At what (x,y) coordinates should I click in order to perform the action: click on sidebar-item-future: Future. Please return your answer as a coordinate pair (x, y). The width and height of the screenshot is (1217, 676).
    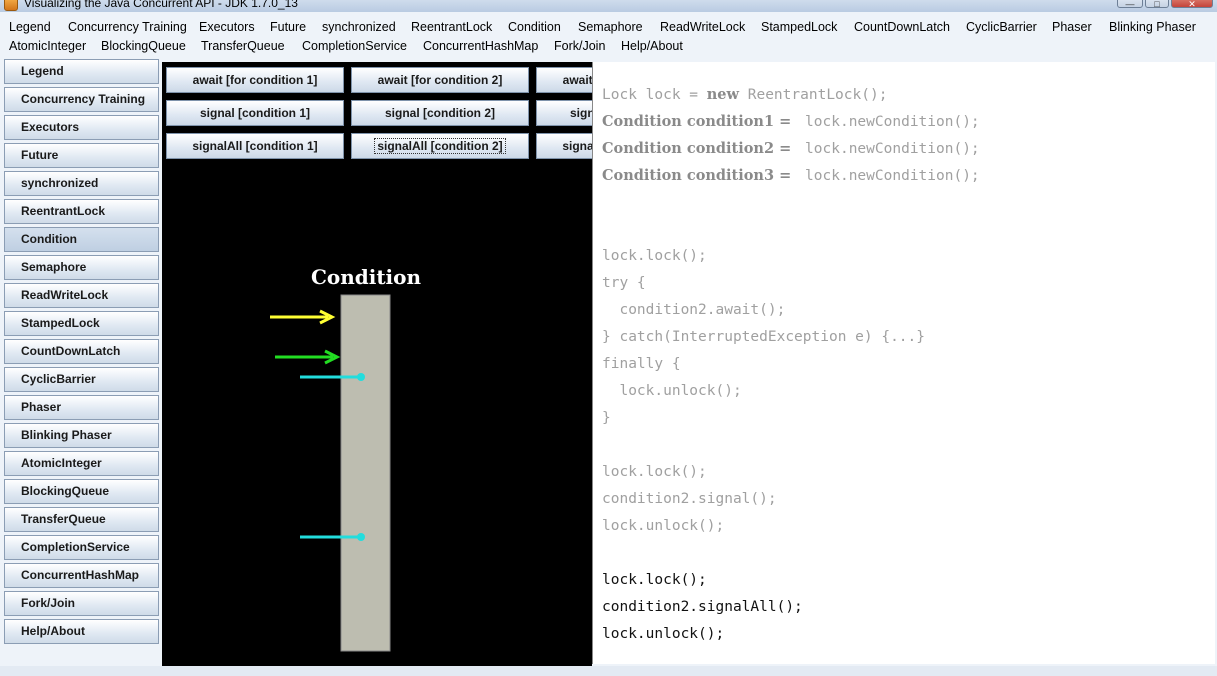
    Looking at the image, I should click on (81, 155).